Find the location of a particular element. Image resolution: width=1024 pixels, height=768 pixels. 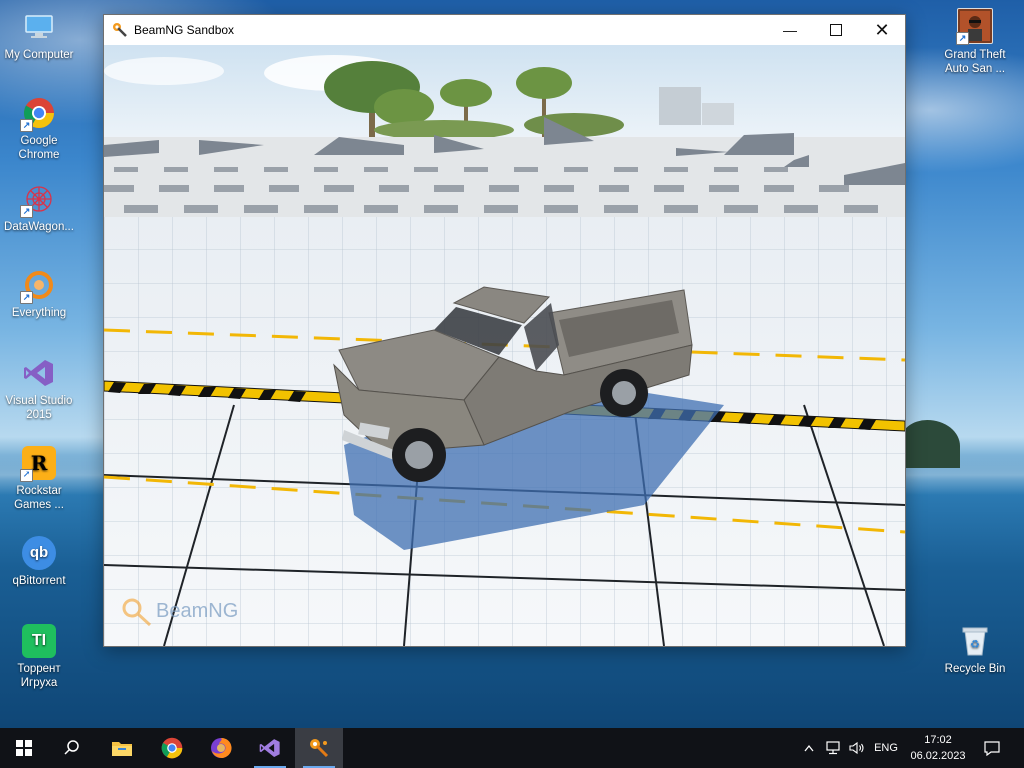

window-titlebar: BeamNG Sandbox — ✕ is located at coordinates (504, 30).